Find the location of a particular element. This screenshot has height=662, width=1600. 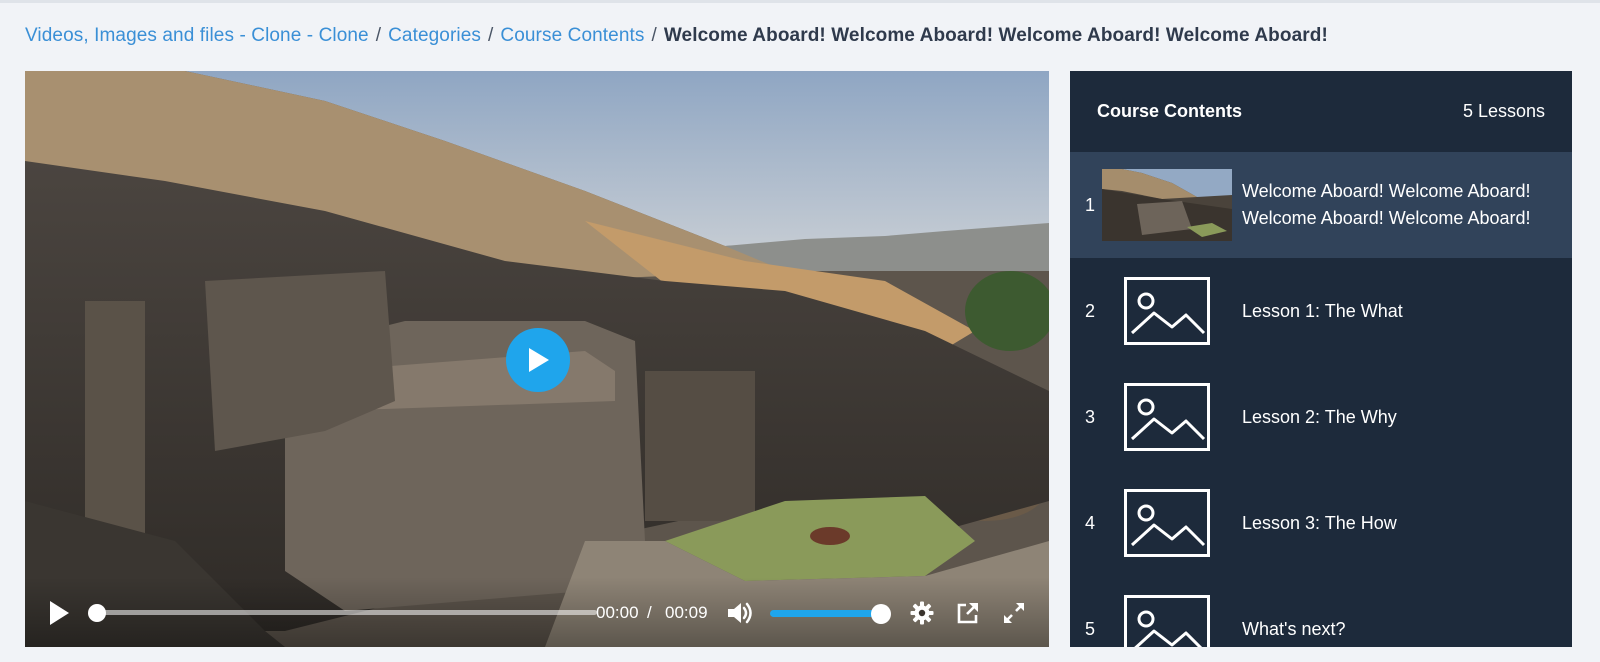

lesson-number: 2 is located at coordinates (1089, 310).